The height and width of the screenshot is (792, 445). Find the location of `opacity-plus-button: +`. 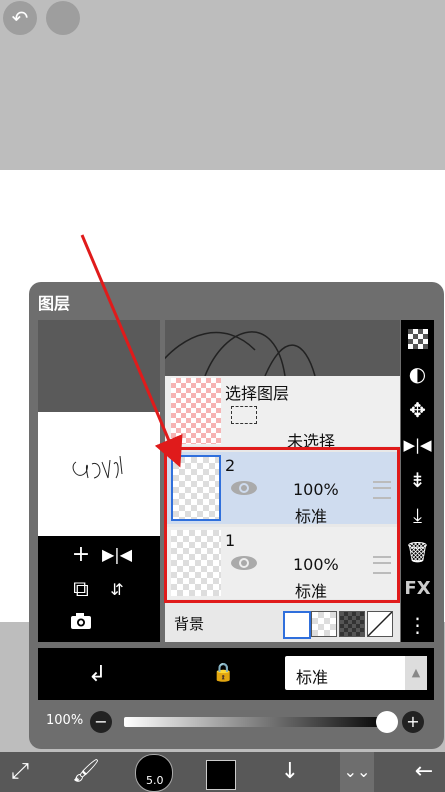

opacity-plus-button: + is located at coordinates (413, 722).